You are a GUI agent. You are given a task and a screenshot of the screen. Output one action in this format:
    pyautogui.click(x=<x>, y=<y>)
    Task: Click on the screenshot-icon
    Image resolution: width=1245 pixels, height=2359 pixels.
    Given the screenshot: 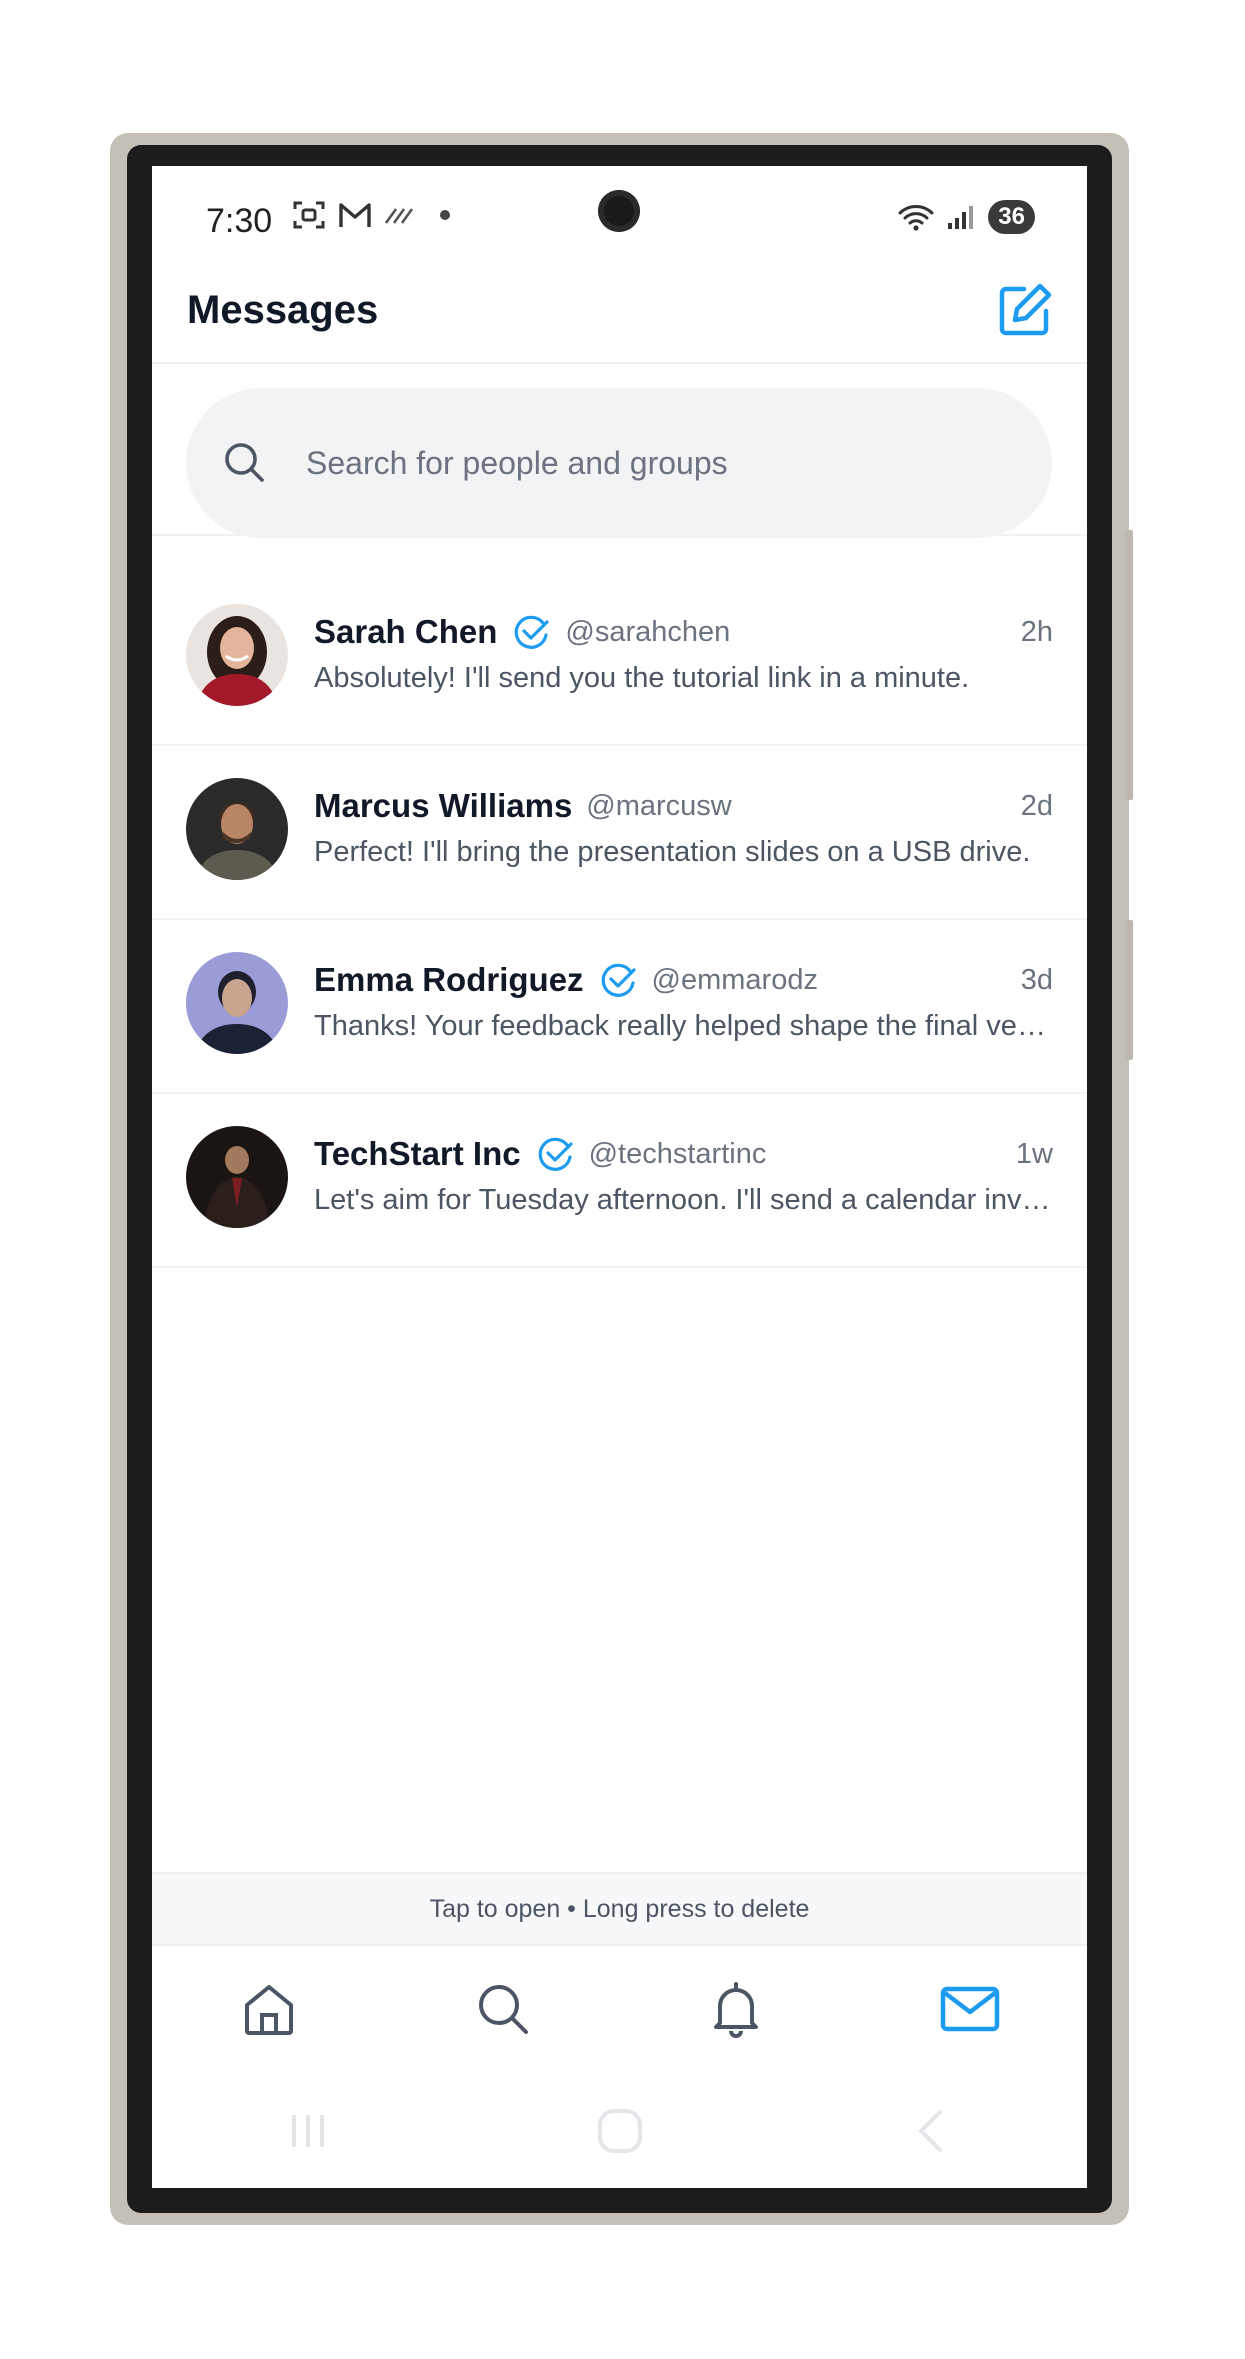 What is the action you would take?
    pyautogui.click(x=309, y=215)
    